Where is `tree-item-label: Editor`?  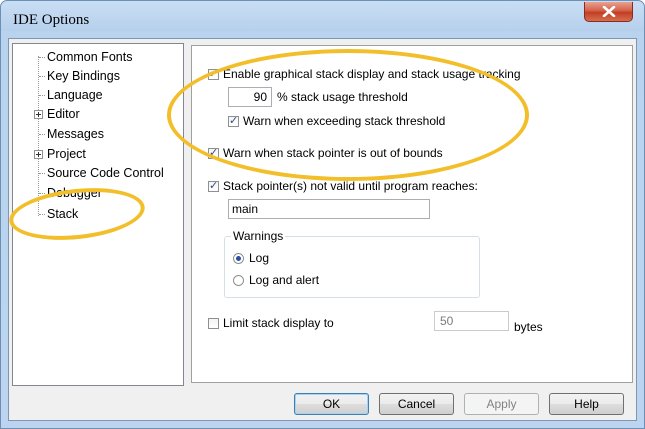
tree-item-label: Editor is located at coordinates (63, 114).